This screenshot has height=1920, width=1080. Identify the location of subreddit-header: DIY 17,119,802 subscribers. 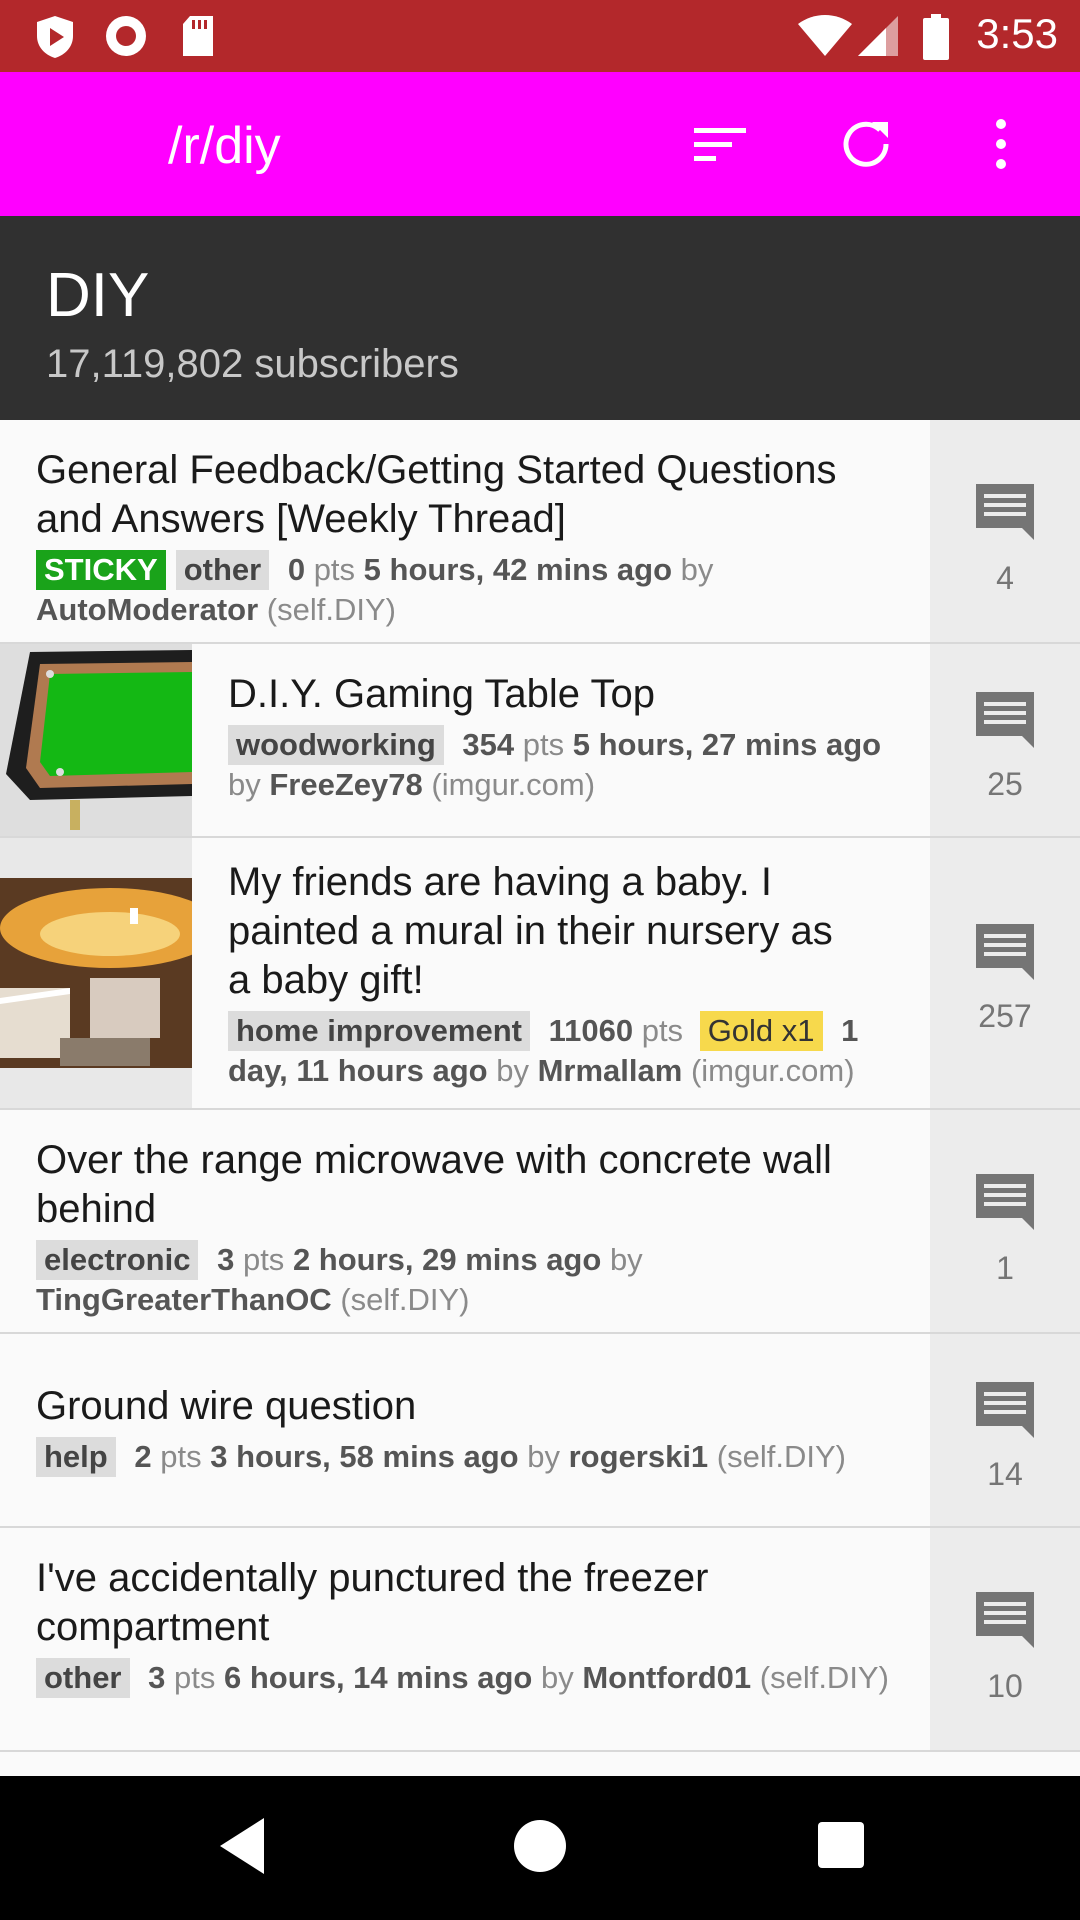
(540, 318).